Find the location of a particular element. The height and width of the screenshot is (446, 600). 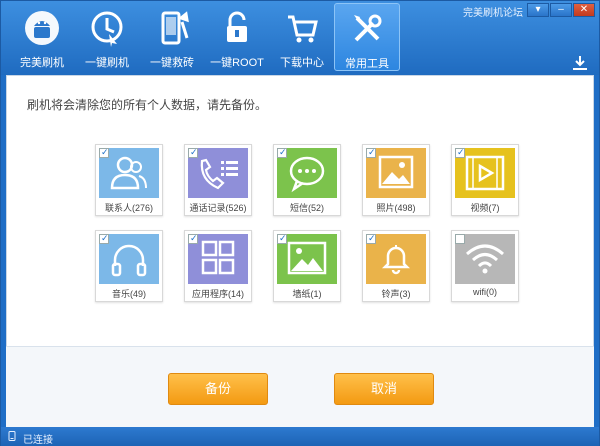

backup-item-photos: ✓ 照片(498) is located at coordinates (396, 180).